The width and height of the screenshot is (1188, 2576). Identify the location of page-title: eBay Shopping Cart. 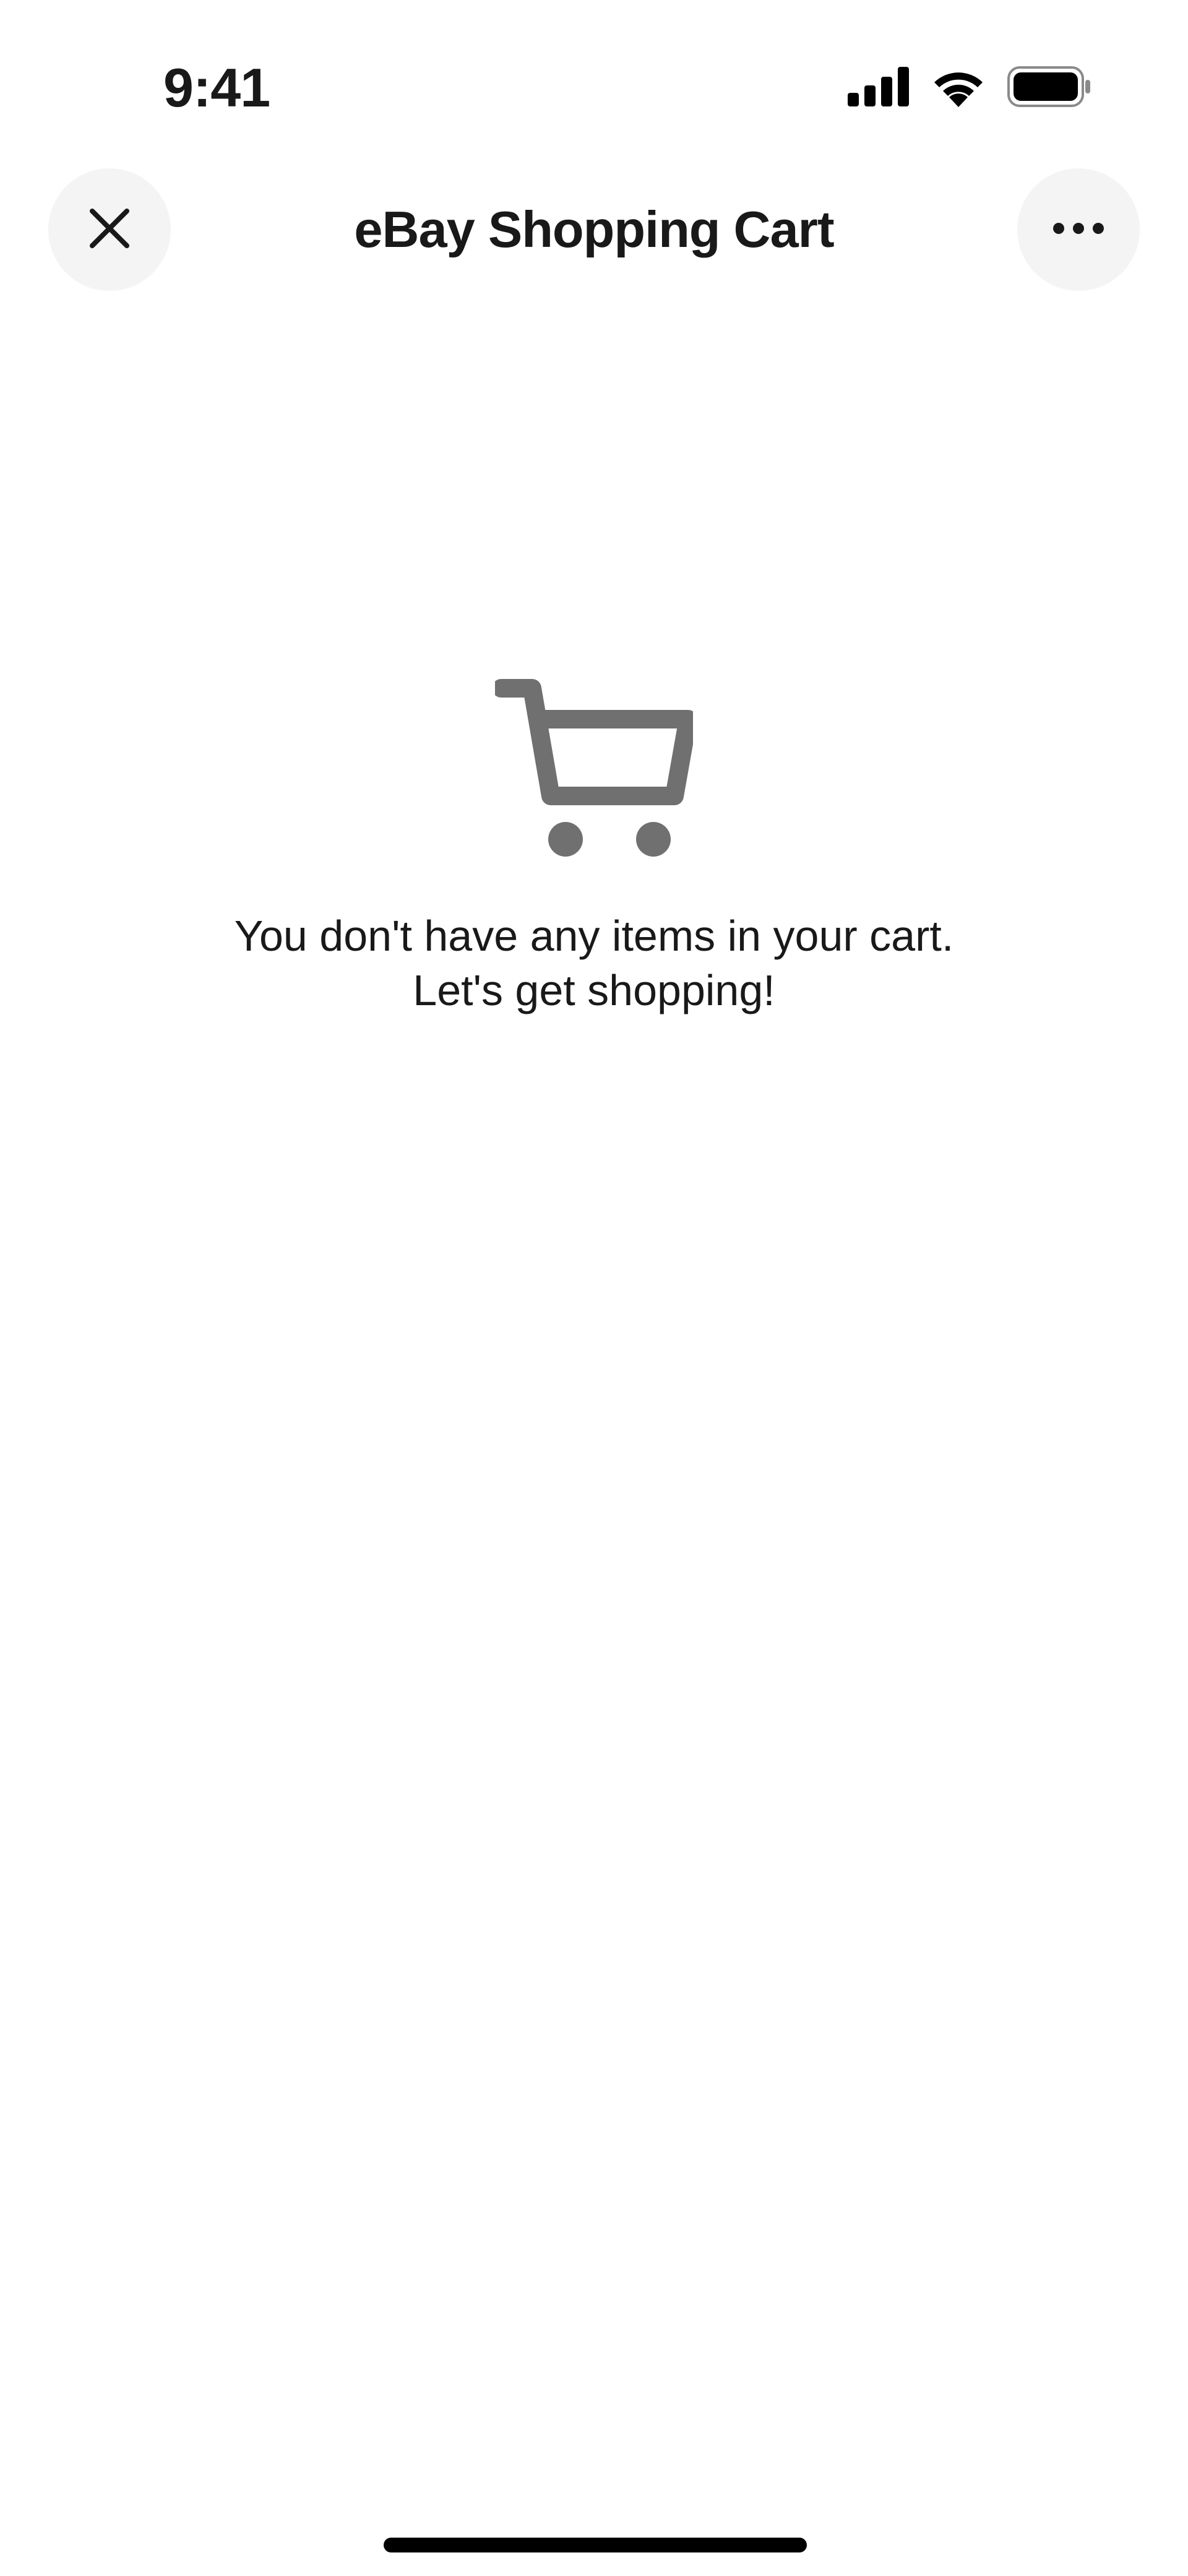
(594, 229).